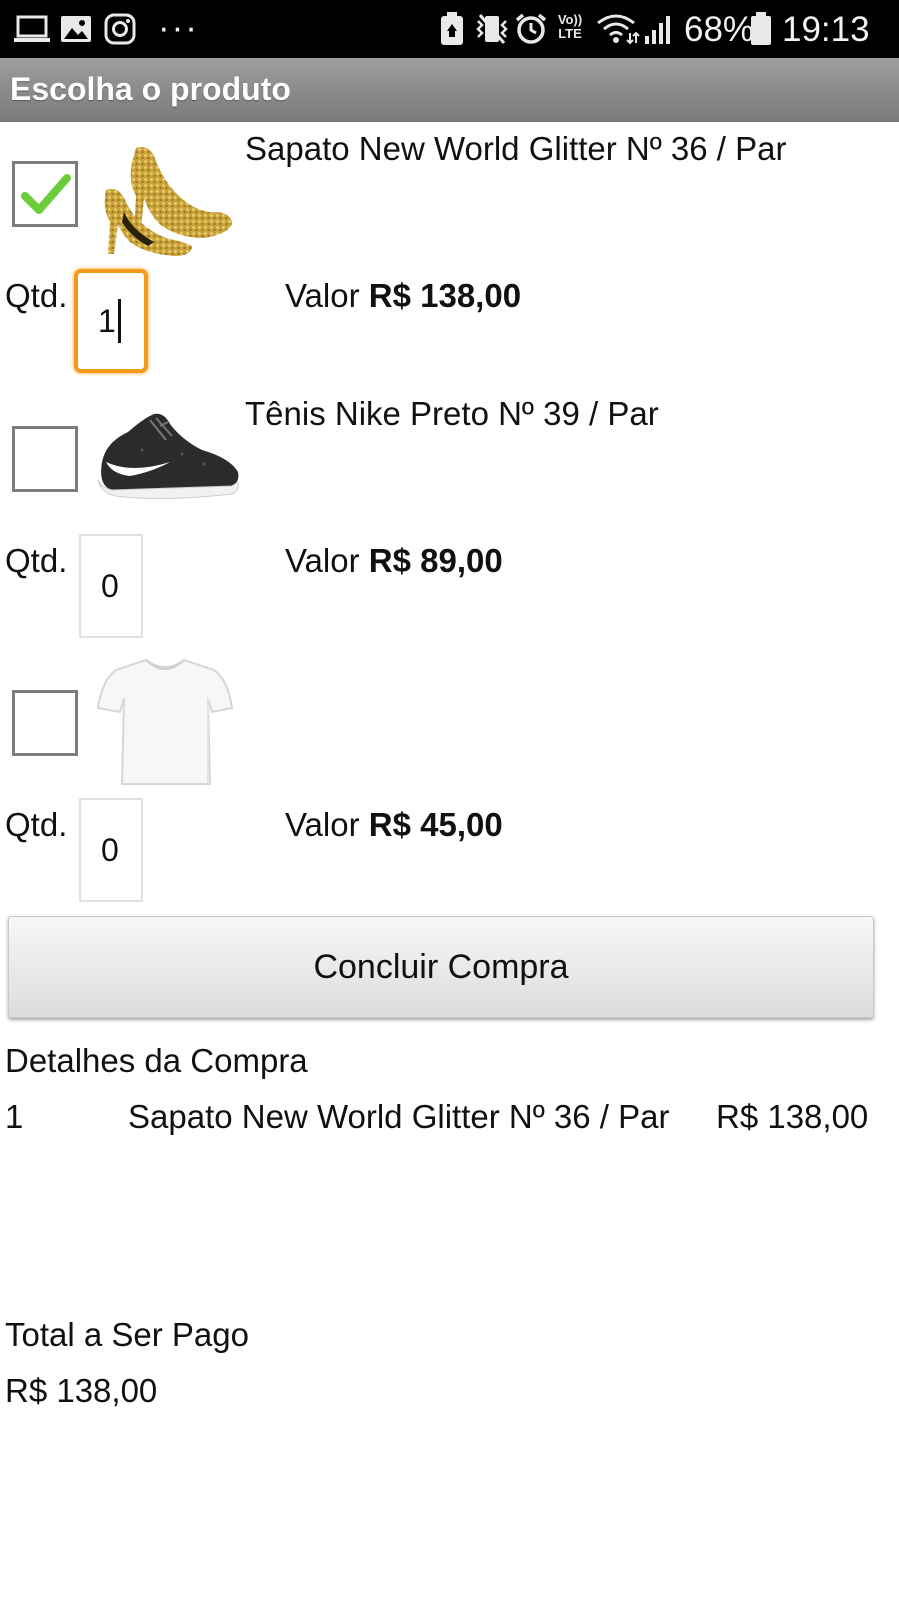  Describe the element at coordinates (36, 560) in the screenshot. I see `product-2-qty-label: Qtd.` at that location.